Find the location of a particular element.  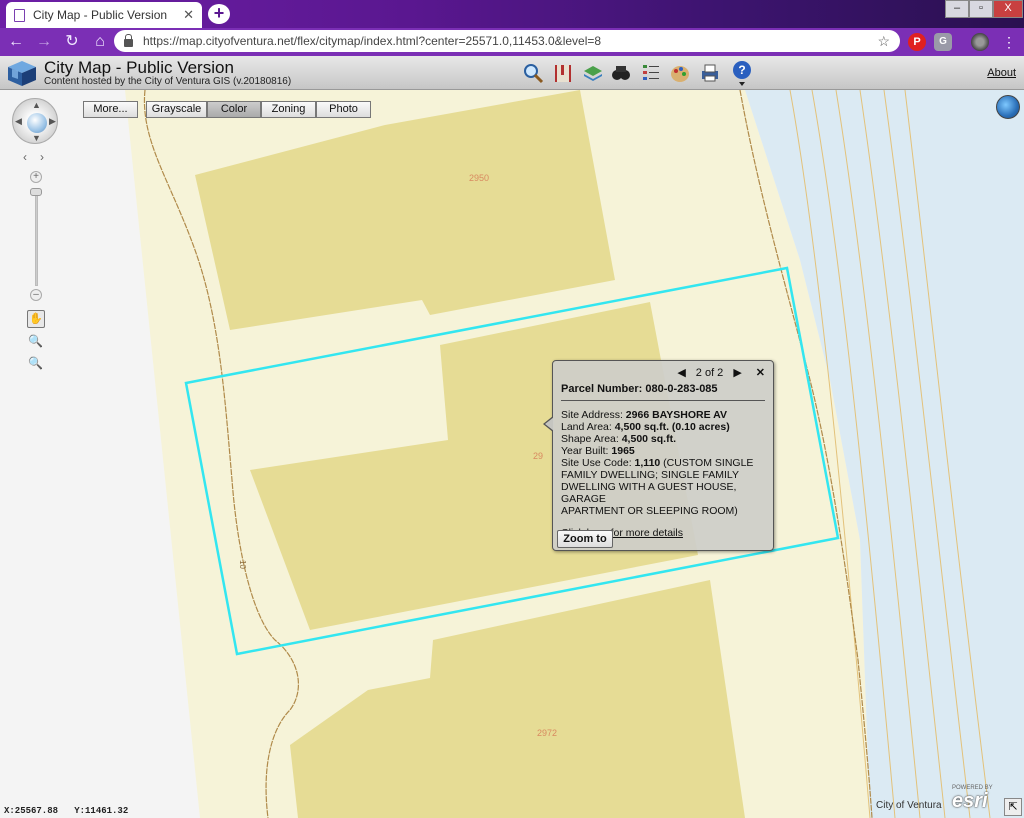

pan-up-icon: ▲ is located at coordinates (36, 105).